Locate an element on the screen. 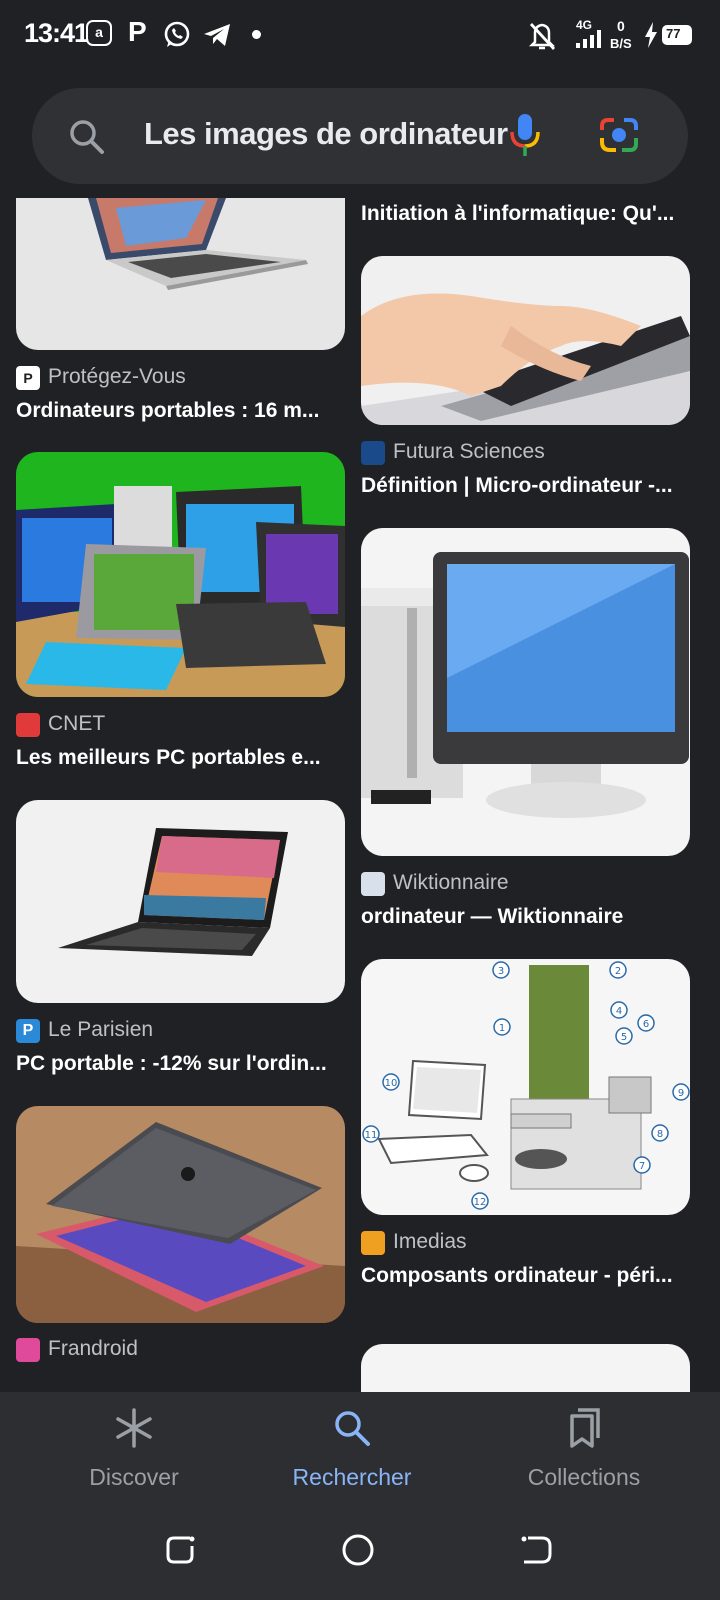 This screenshot has height=1600, width=720. components-diagram-image: 1 2 3 4 5 6 7 8 9 10 11 12 is located at coordinates (526, 1085).